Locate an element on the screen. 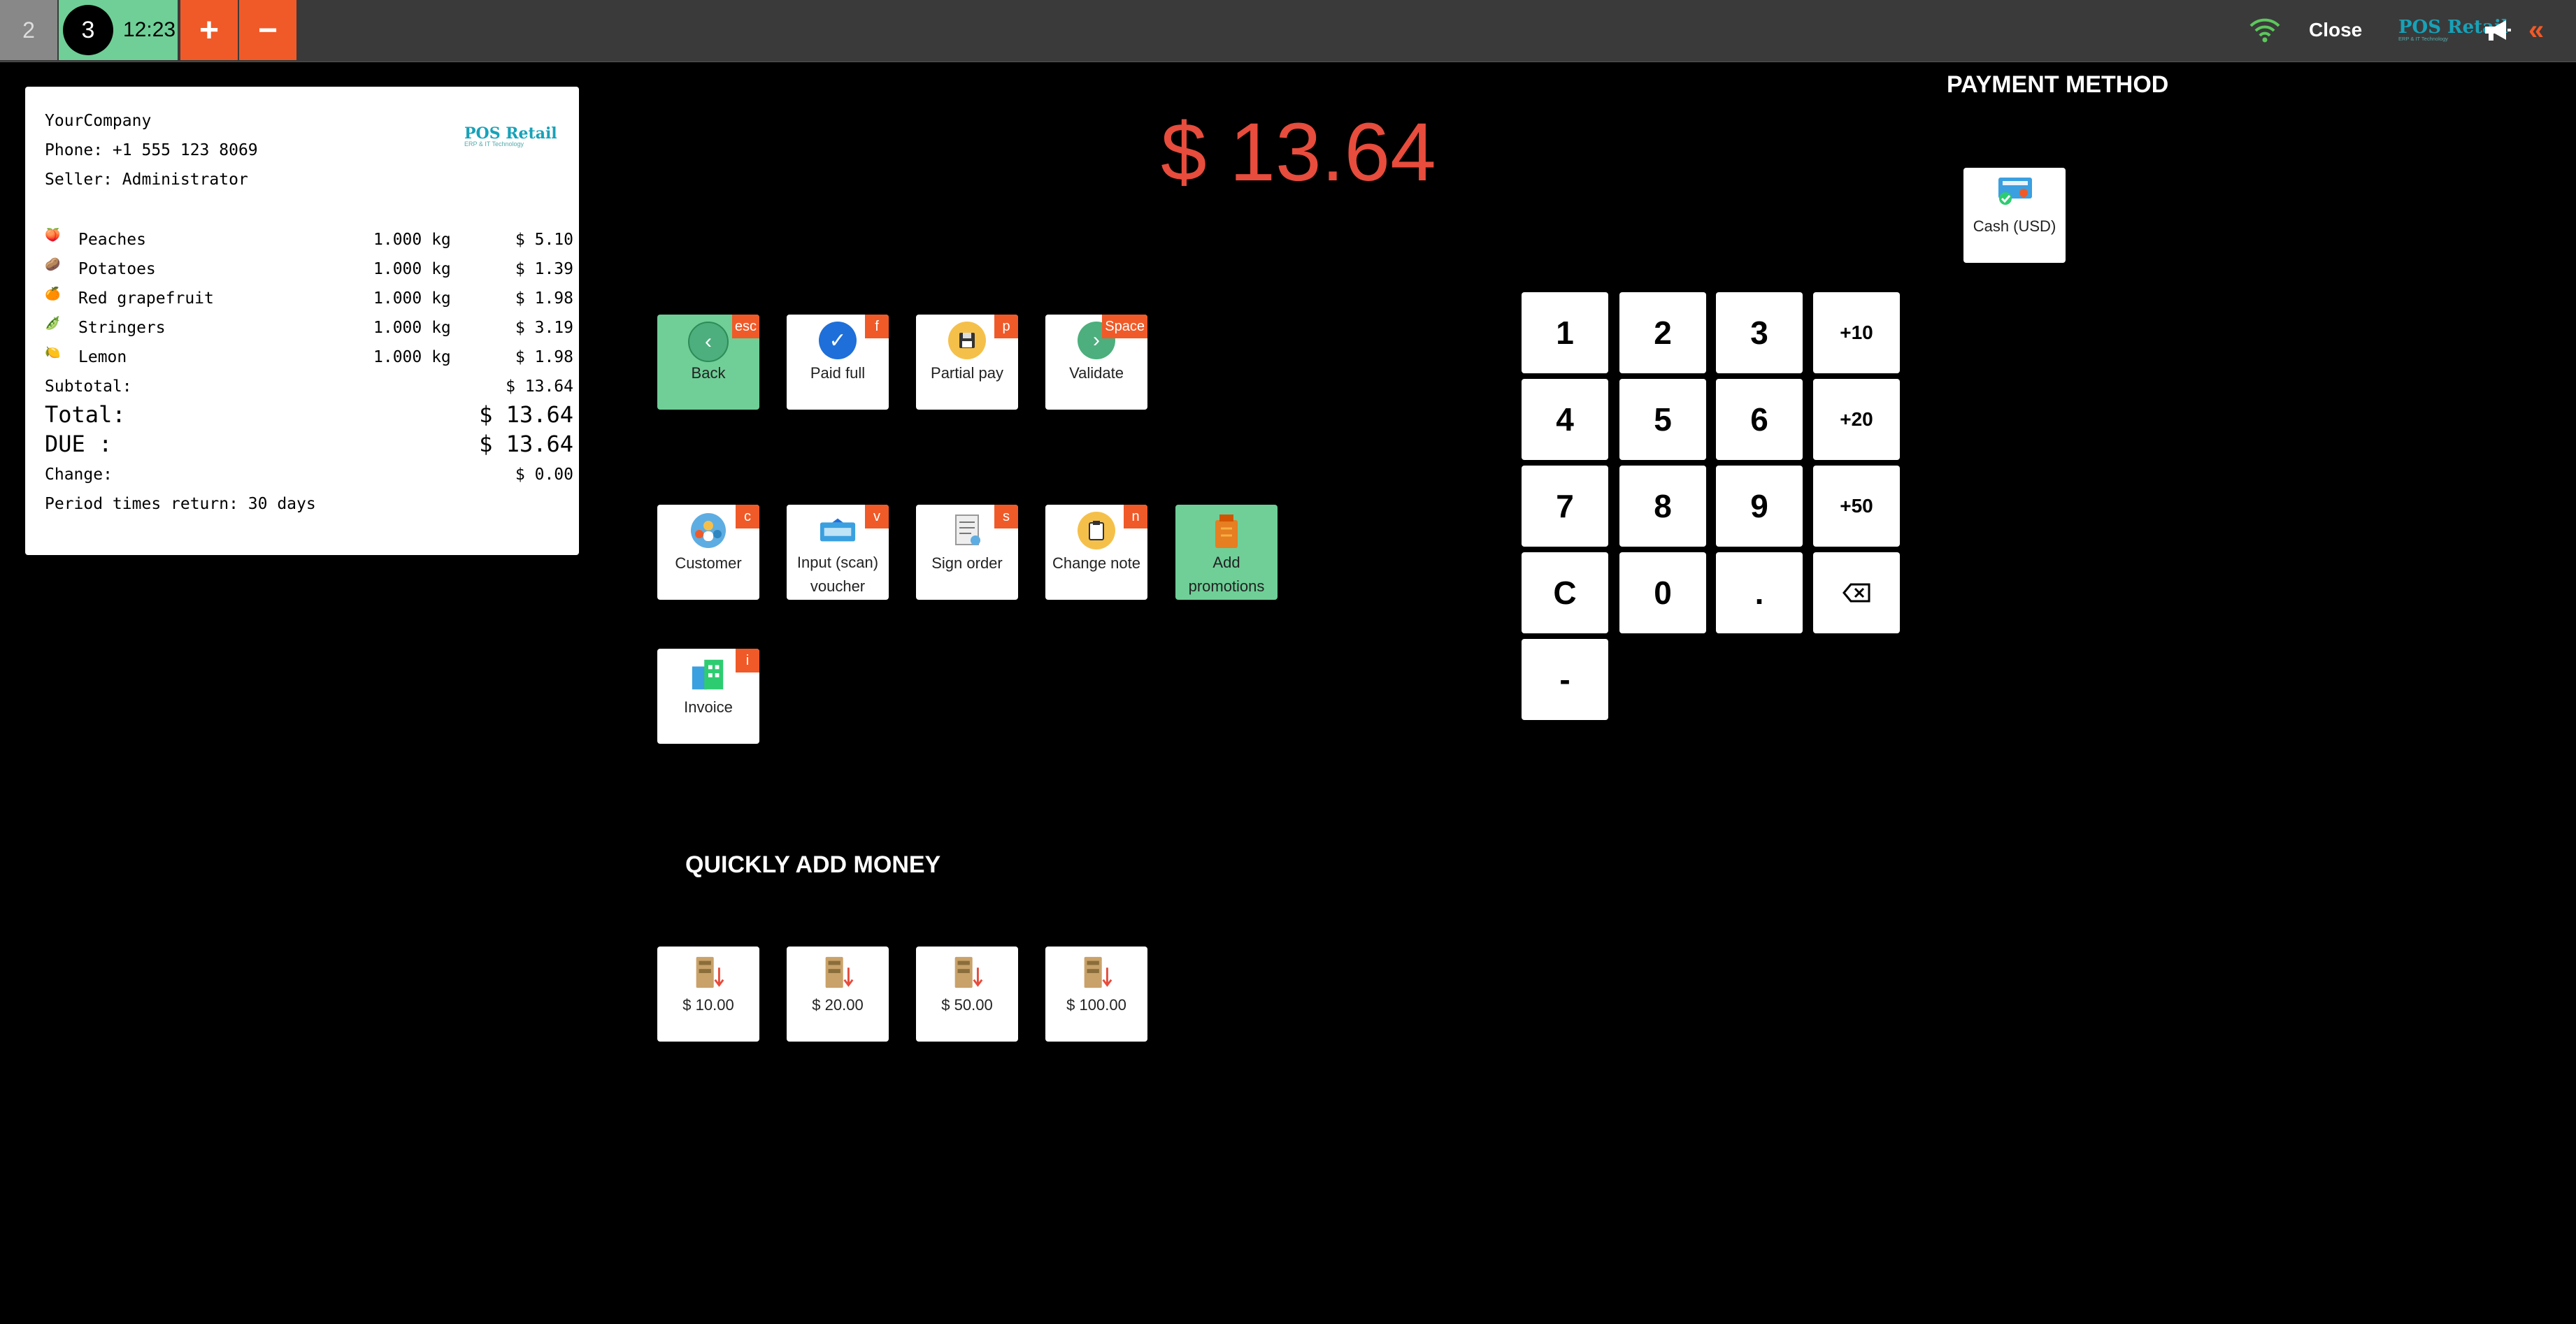 The height and width of the screenshot is (1324, 2576). backspace-icon is located at coordinates (1856, 592).